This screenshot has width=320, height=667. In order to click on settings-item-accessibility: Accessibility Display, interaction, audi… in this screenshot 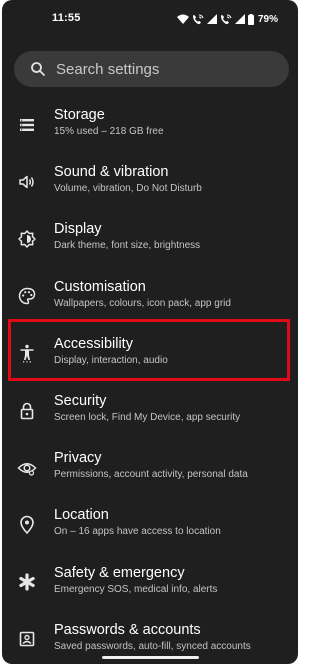, I will do `click(150, 353)`.